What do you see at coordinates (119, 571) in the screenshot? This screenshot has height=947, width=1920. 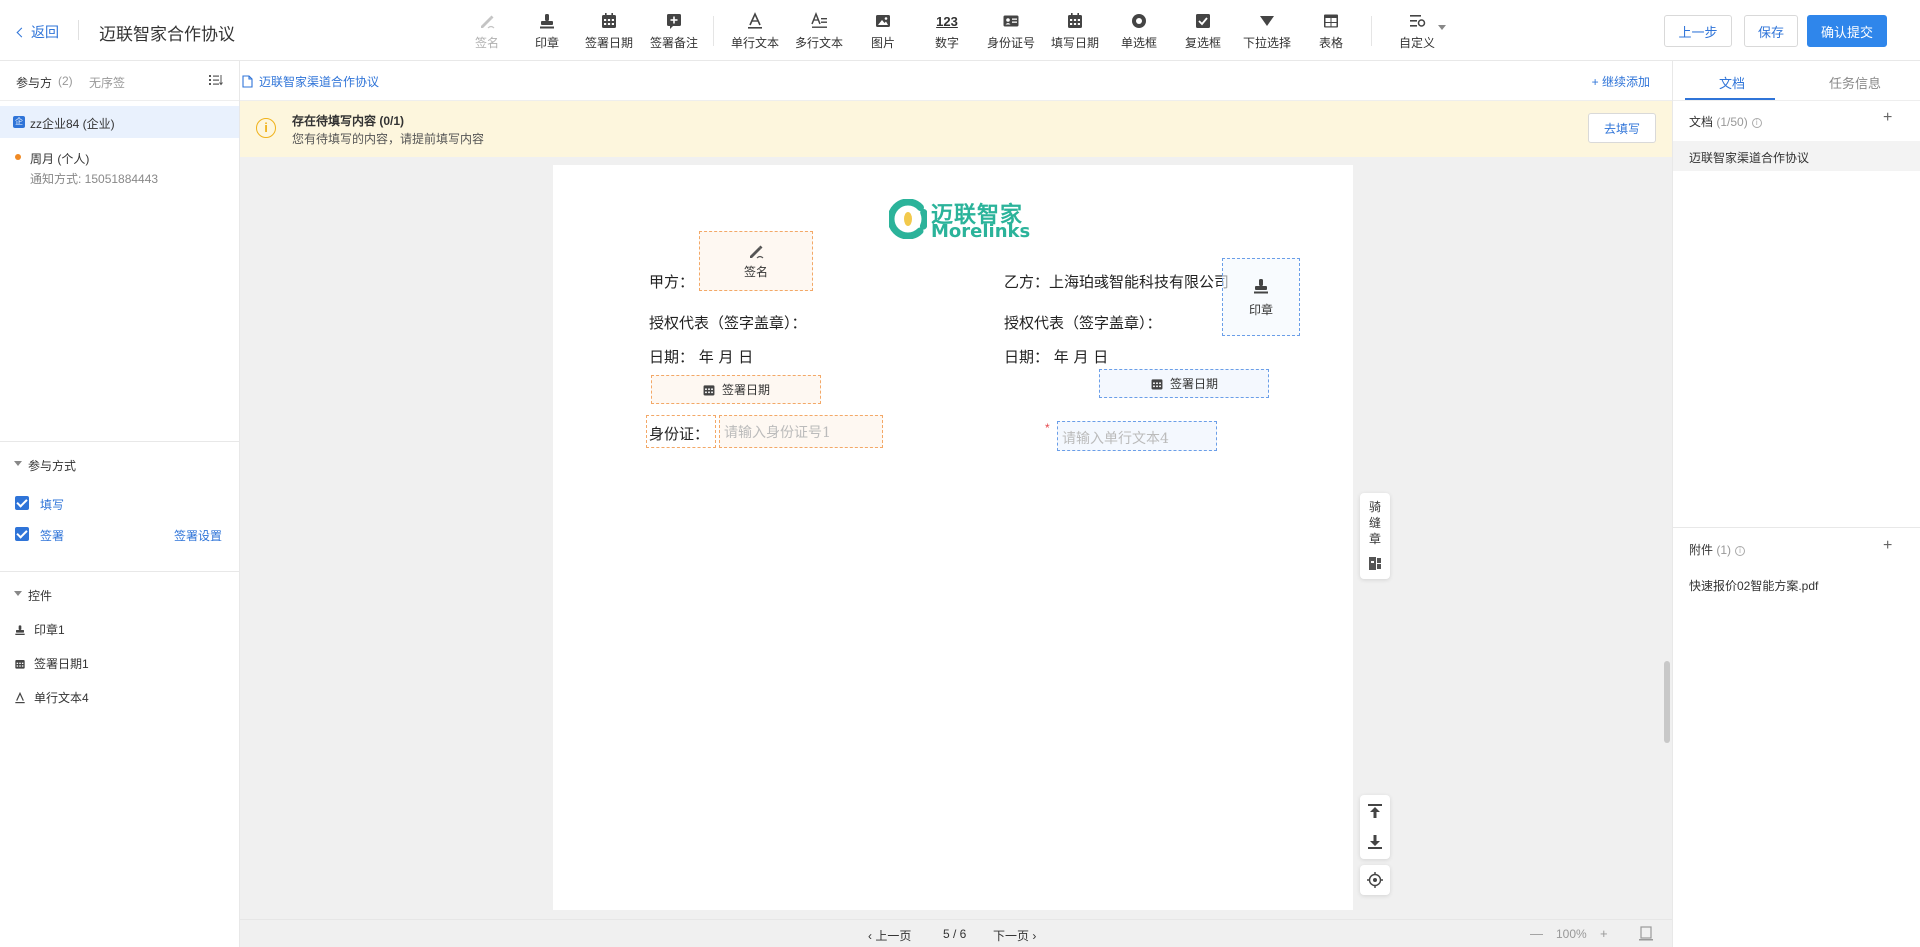 I see `divider` at bounding box center [119, 571].